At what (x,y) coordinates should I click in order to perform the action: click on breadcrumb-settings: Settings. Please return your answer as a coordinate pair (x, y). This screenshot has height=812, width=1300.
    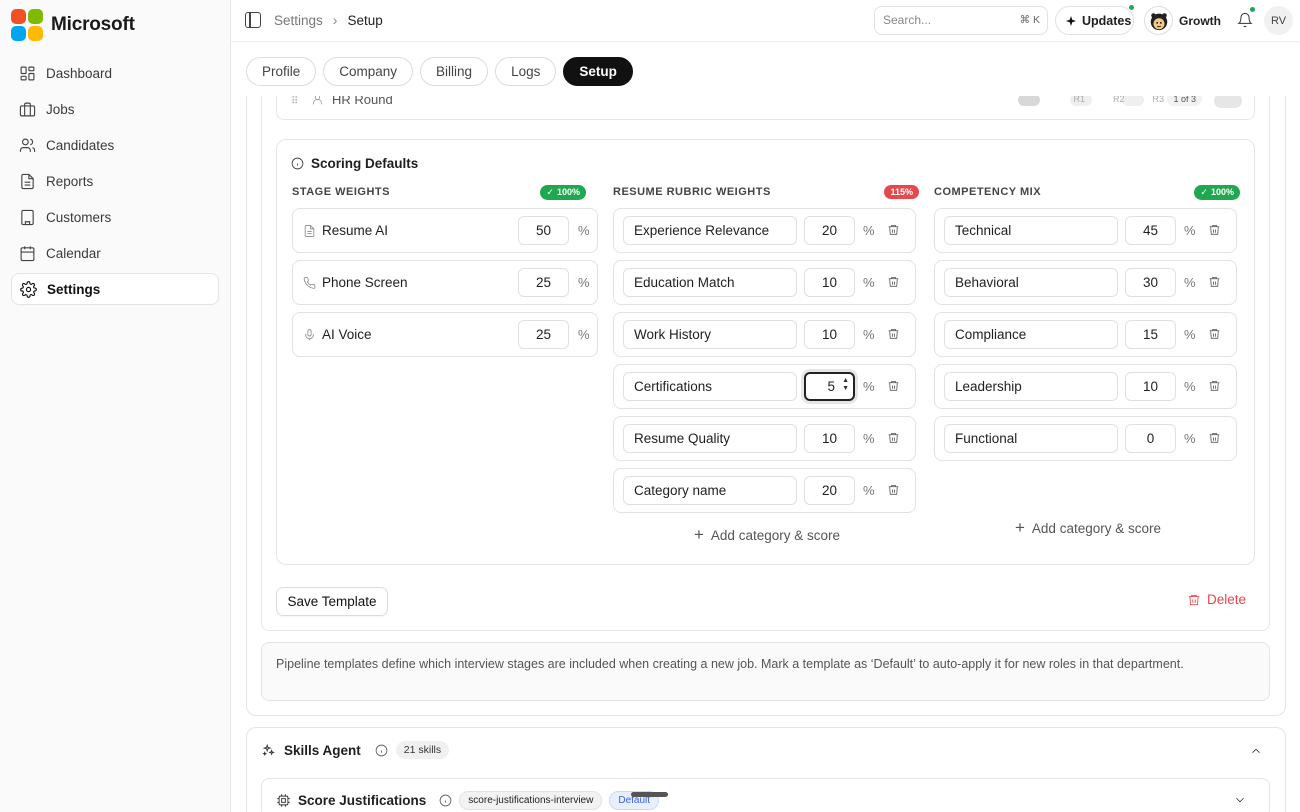
    Looking at the image, I should click on (298, 20).